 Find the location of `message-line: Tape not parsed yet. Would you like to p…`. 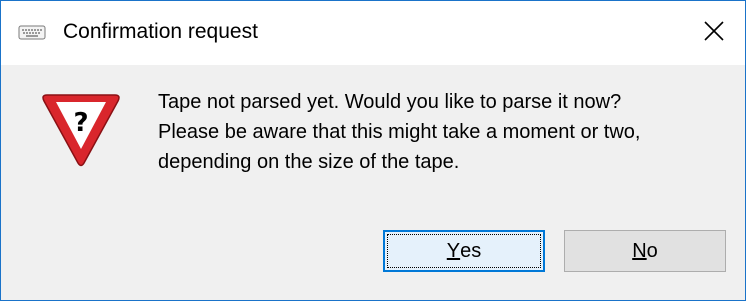

message-line: Tape not parsed yet. Would you like to p… is located at coordinates (390, 102).